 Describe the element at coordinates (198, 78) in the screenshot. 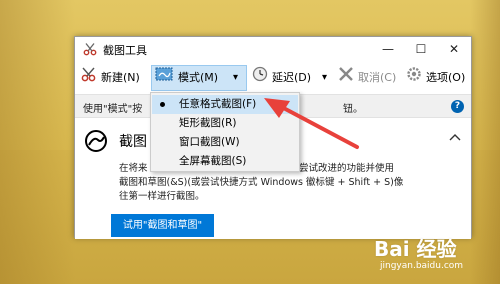

I see `mode-button: 模式(M)` at that location.